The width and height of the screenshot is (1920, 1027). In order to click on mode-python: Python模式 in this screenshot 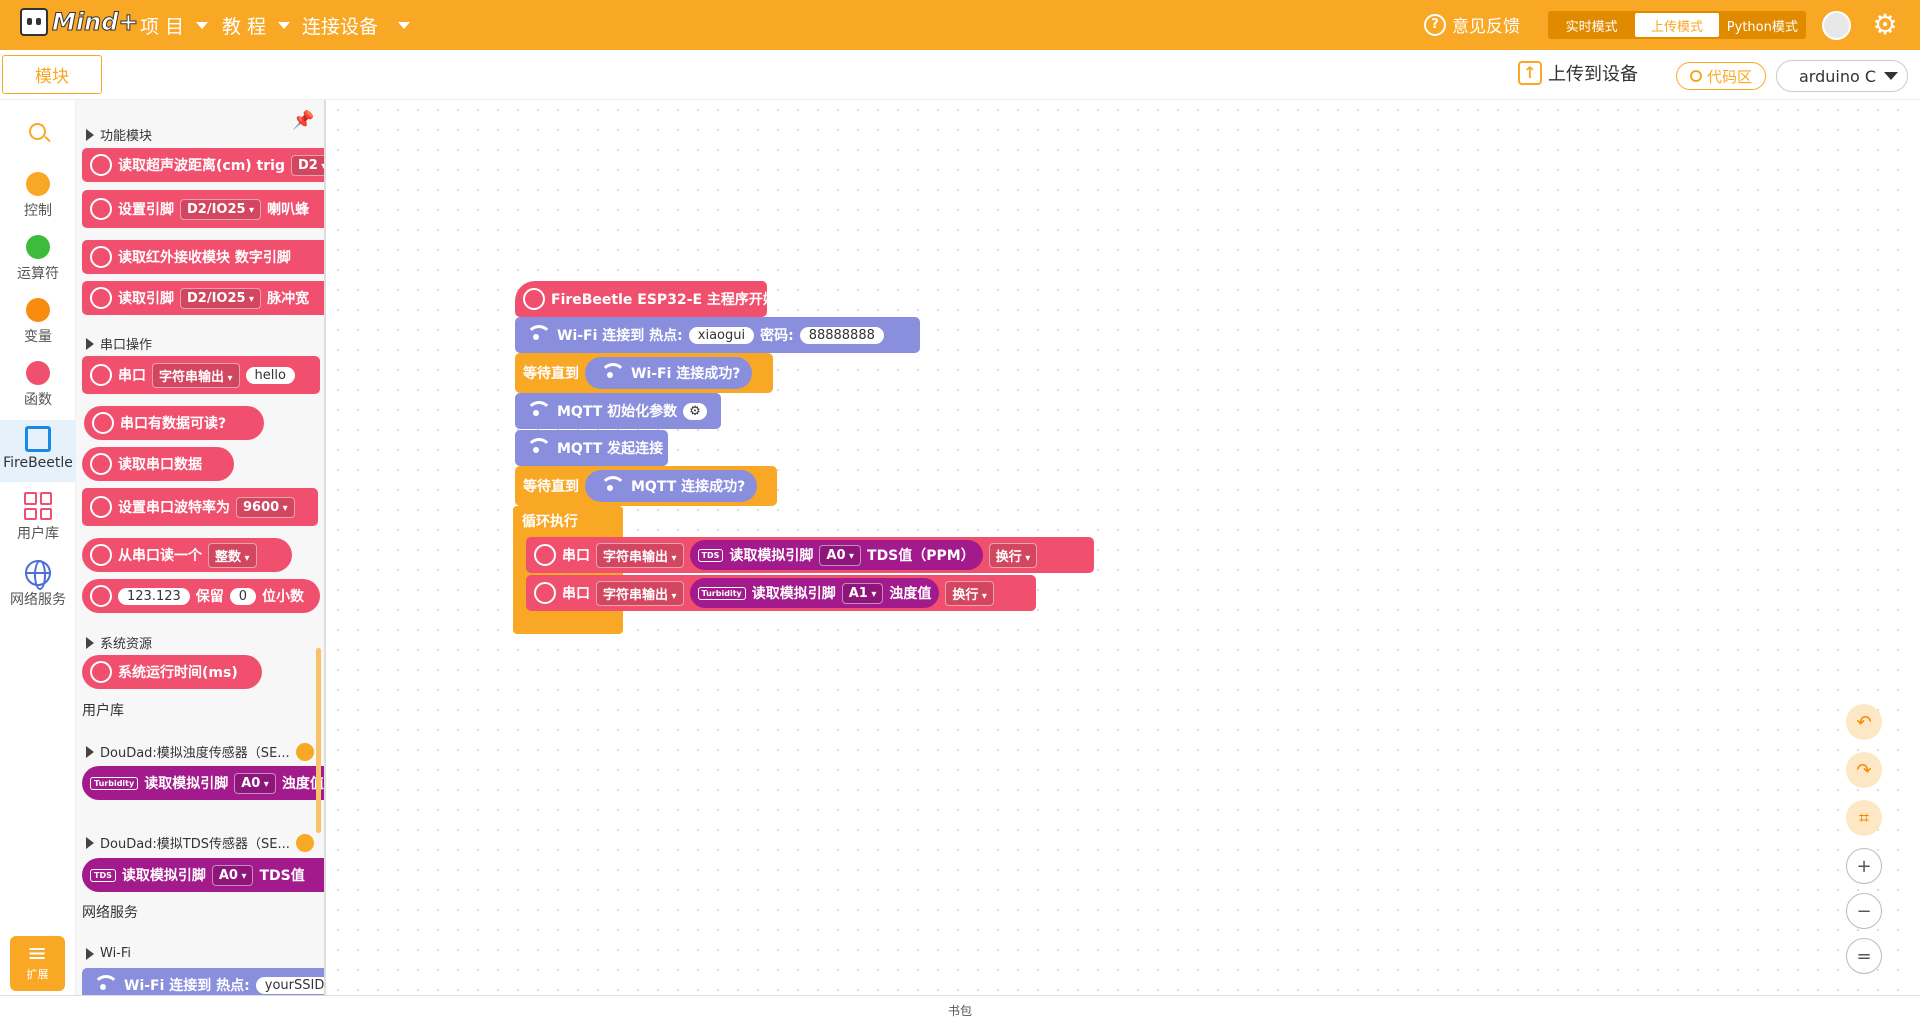, I will do `click(1762, 25)`.